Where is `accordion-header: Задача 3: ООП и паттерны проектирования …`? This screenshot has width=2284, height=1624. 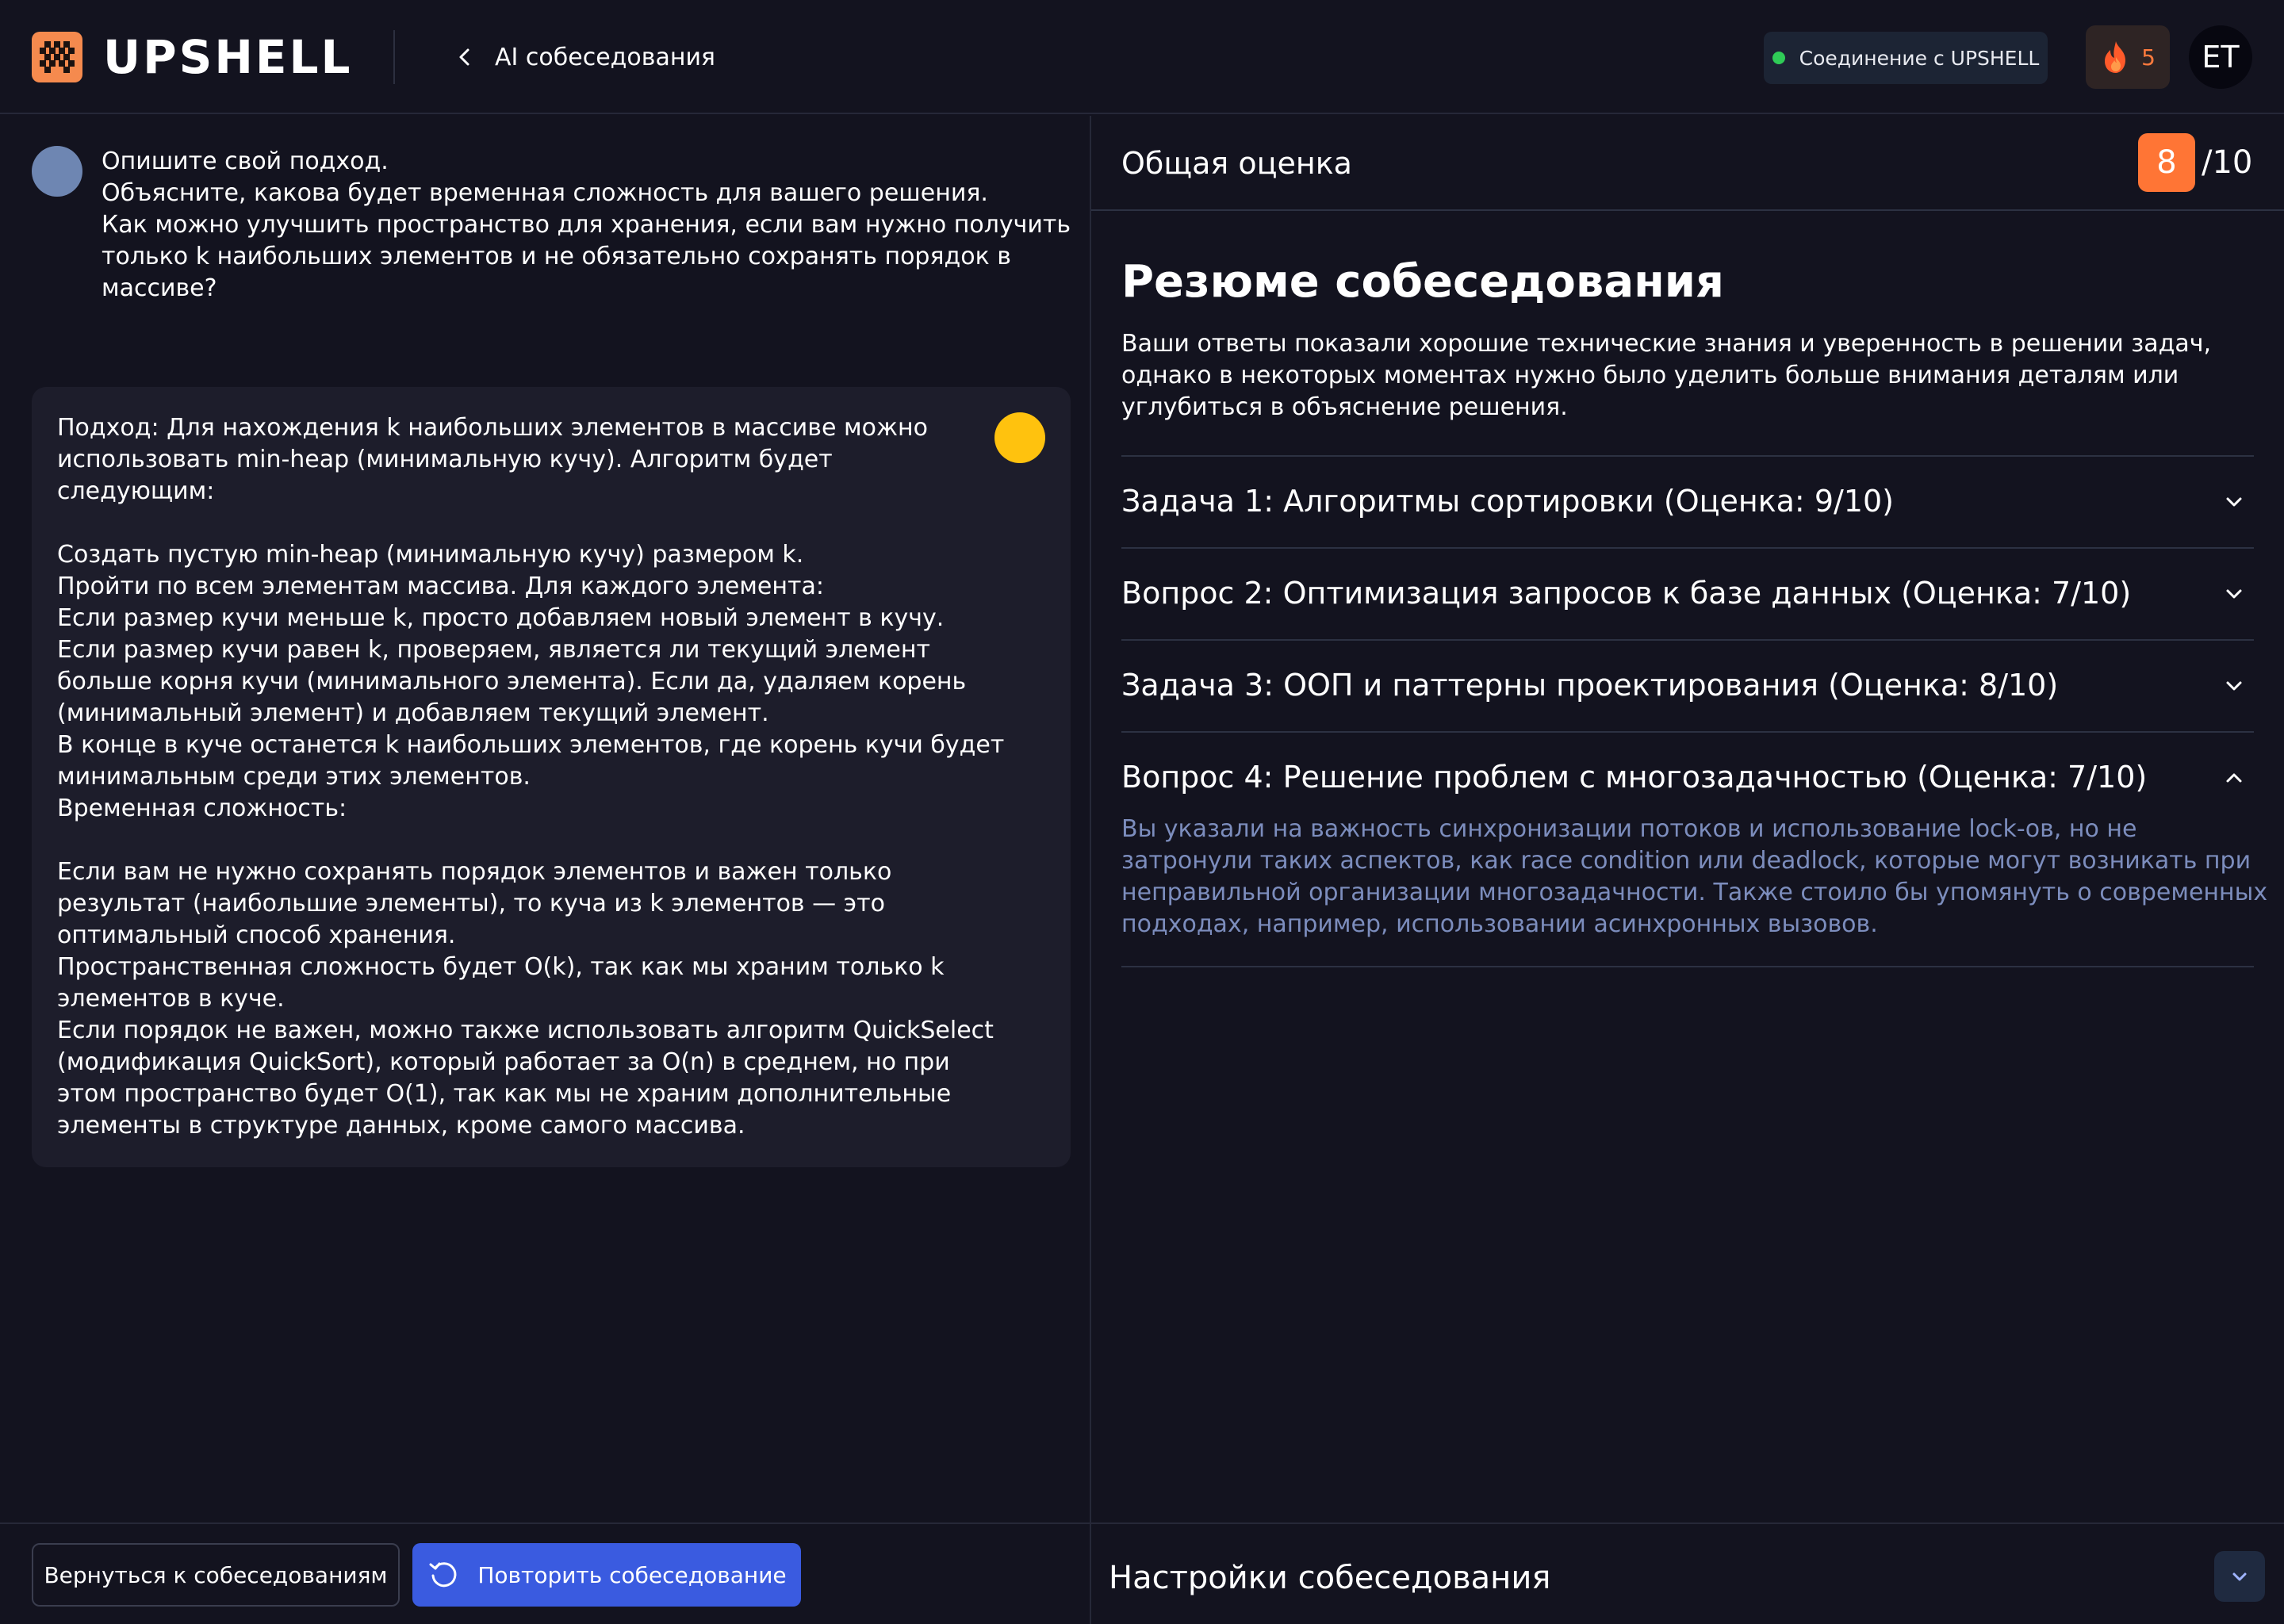
accordion-header: Задача 3: ООП и паттерны проектирования … is located at coordinates (1687, 686).